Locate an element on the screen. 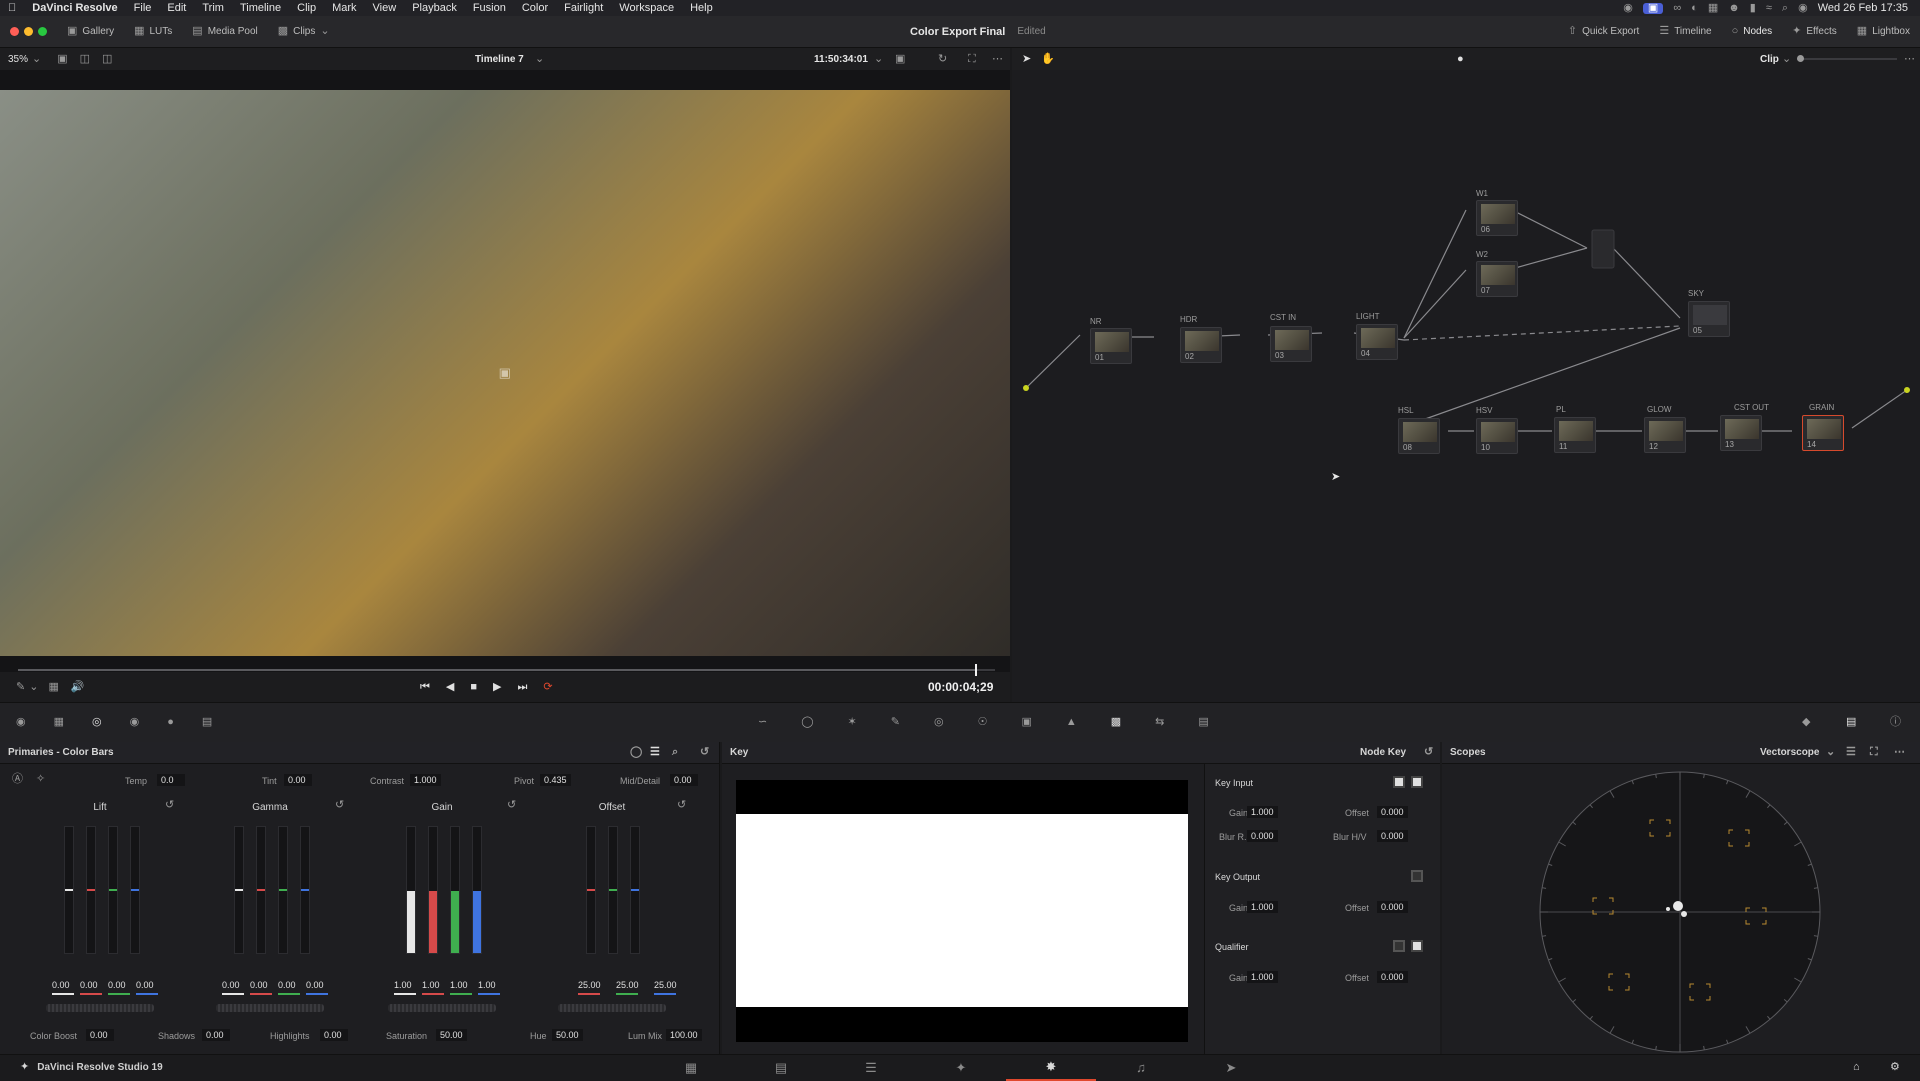 Image resolution: width=1920 pixels, height=1081 pixels. key-output-offset-field: 0.000 is located at coordinates (1392, 907).